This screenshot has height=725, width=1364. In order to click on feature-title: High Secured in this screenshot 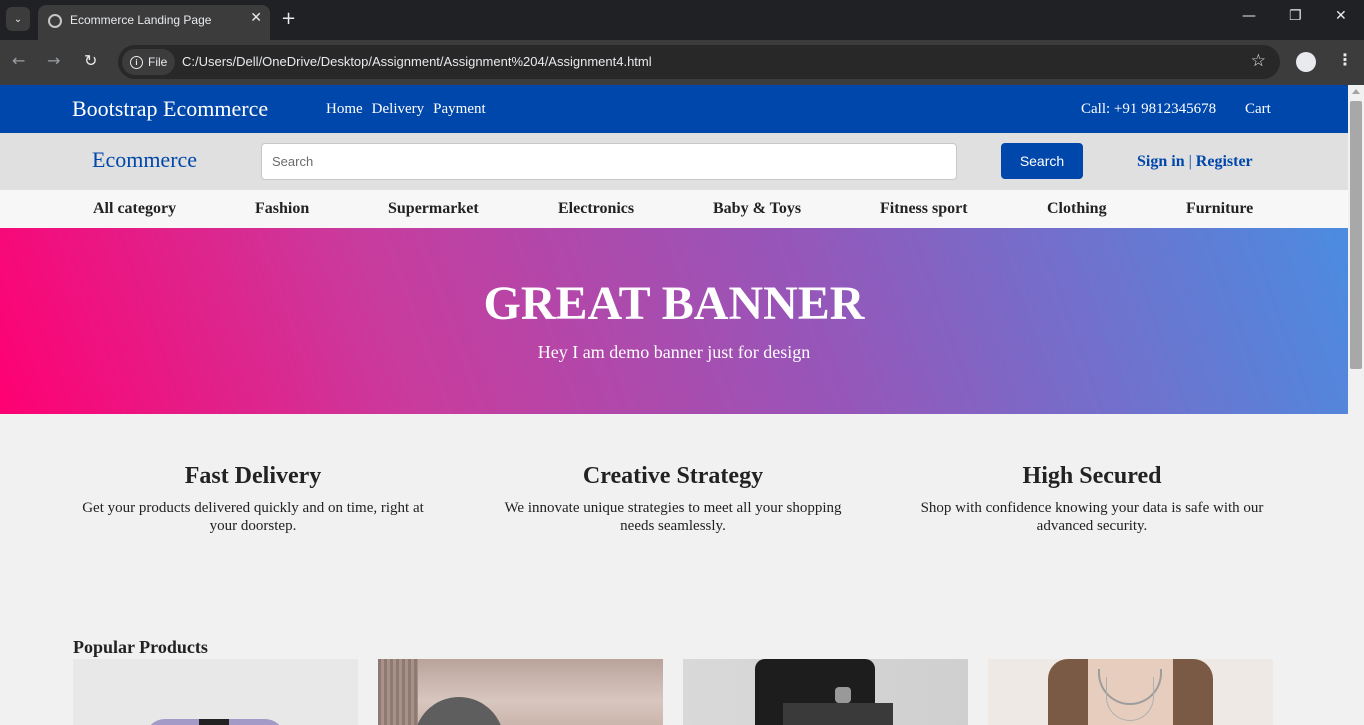, I will do `click(1092, 476)`.